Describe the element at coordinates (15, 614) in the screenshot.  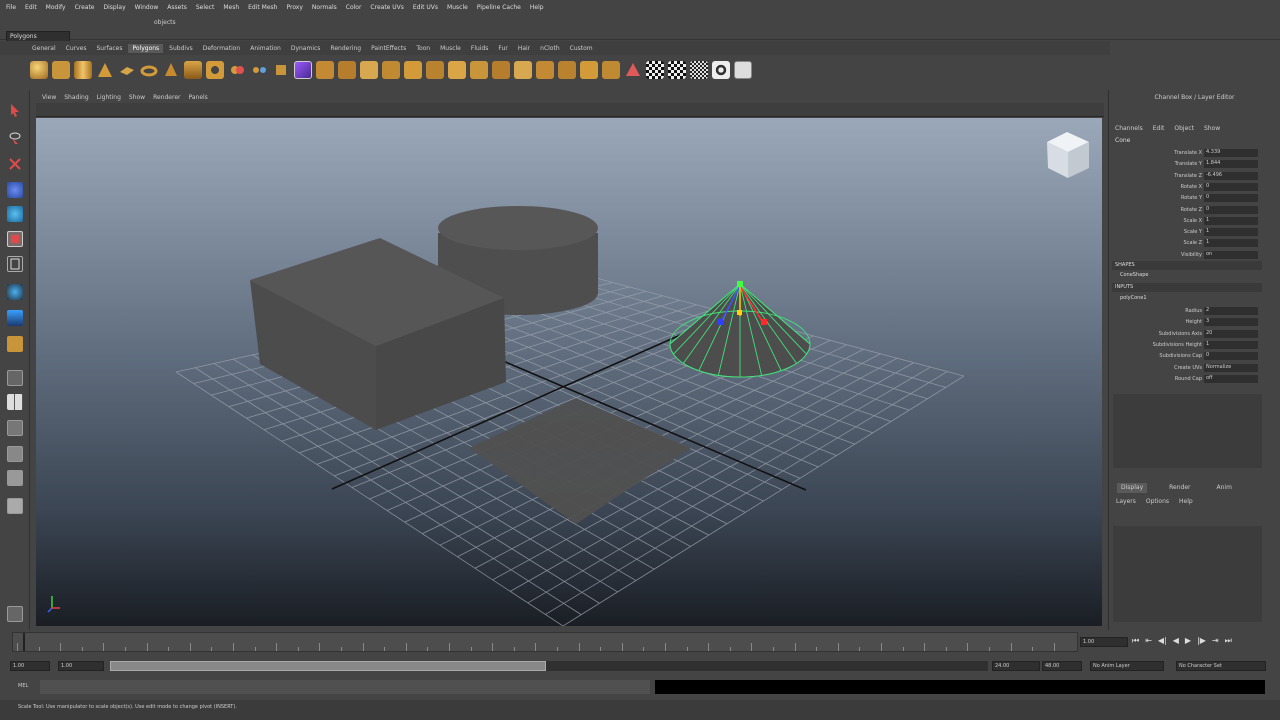
I see `outliner-icon` at that location.